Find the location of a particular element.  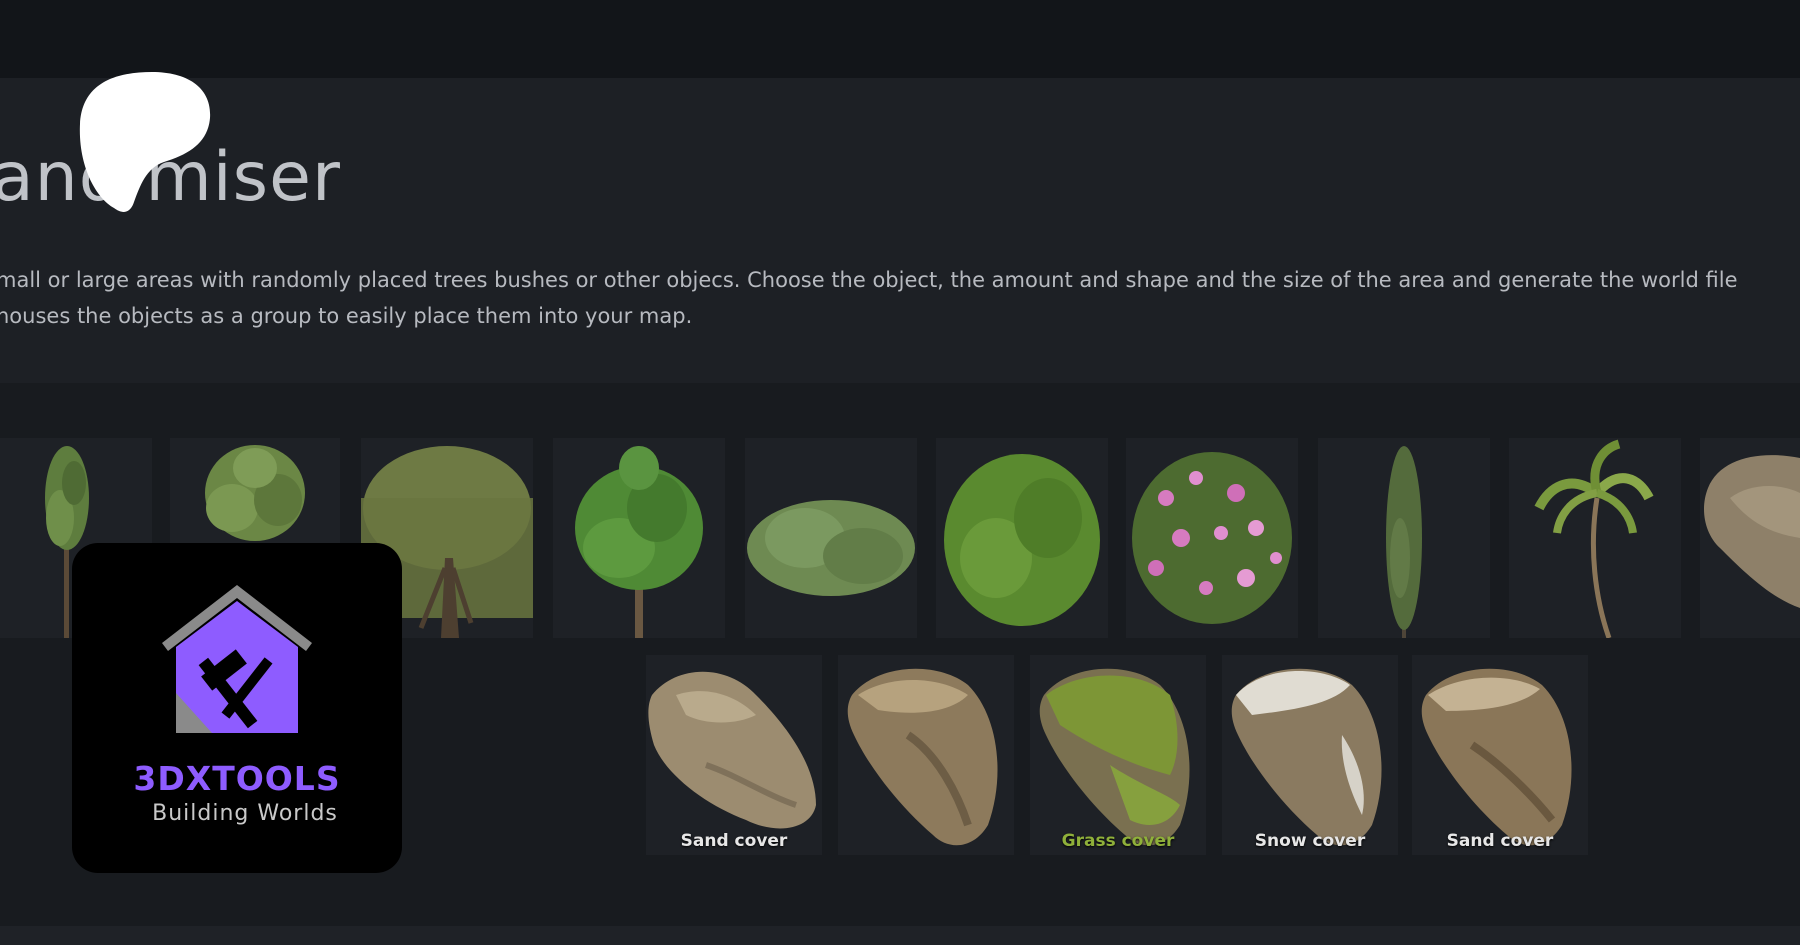

rock-caption: Grass cover is located at coordinates (1118, 841).